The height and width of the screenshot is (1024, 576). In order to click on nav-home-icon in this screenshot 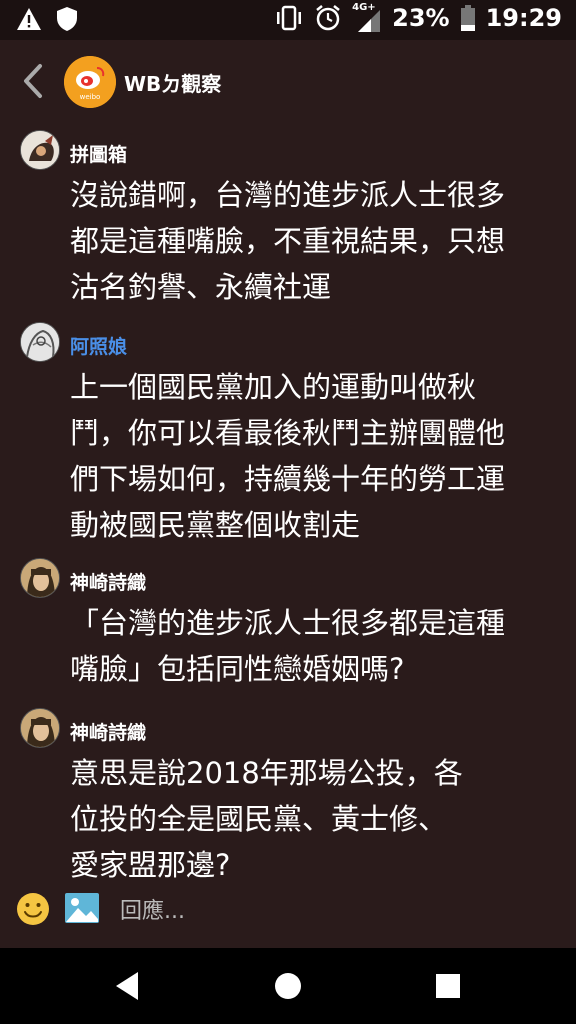, I will do `click(288, 986)`.